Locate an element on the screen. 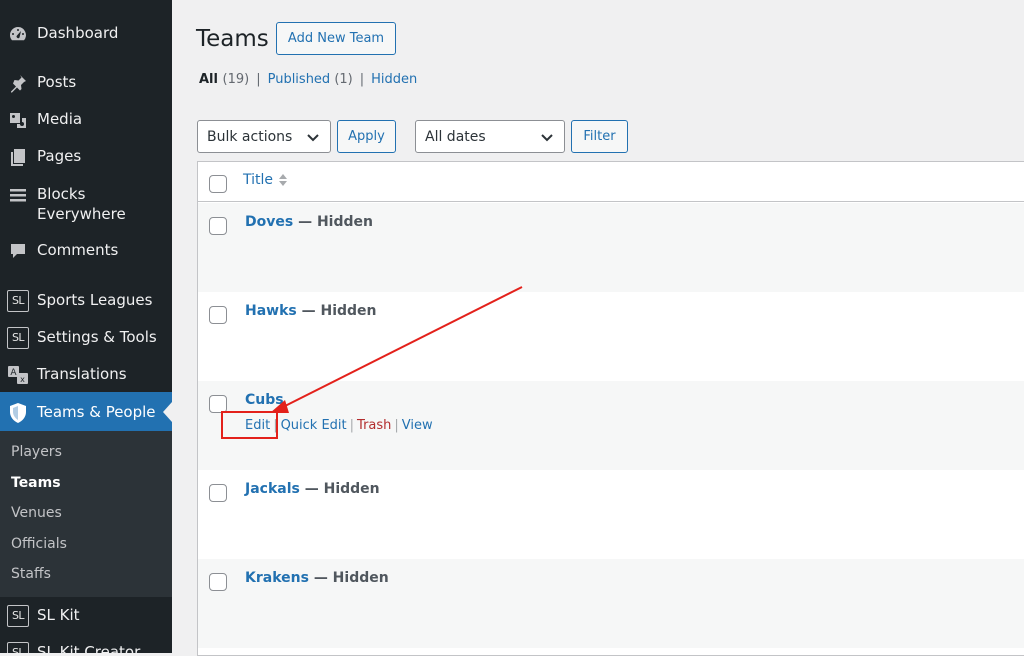  row-title: Jackals — Hidden is located at coordinates (312, 489).